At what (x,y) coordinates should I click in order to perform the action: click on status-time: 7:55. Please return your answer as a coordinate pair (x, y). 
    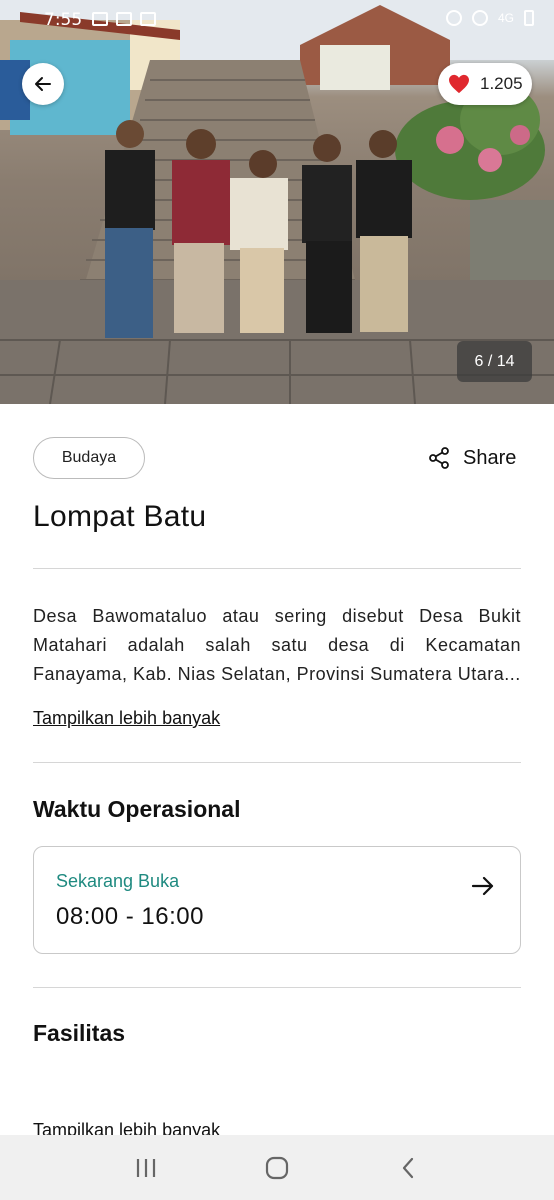
    Looking at the image, I should click on (63, 20).